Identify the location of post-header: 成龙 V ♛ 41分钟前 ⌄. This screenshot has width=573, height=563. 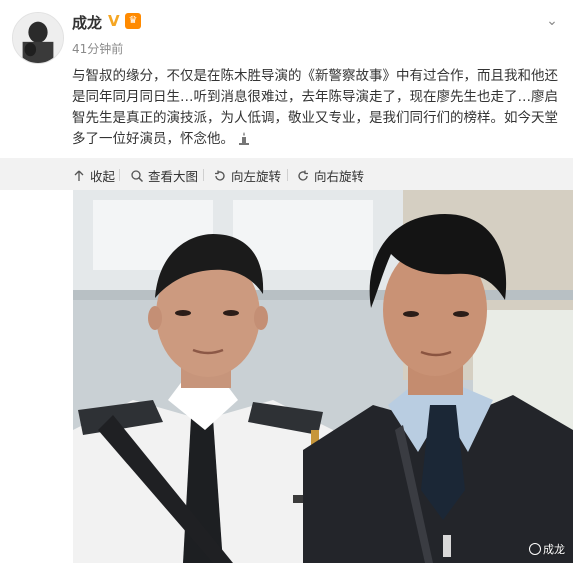
(286, 32).